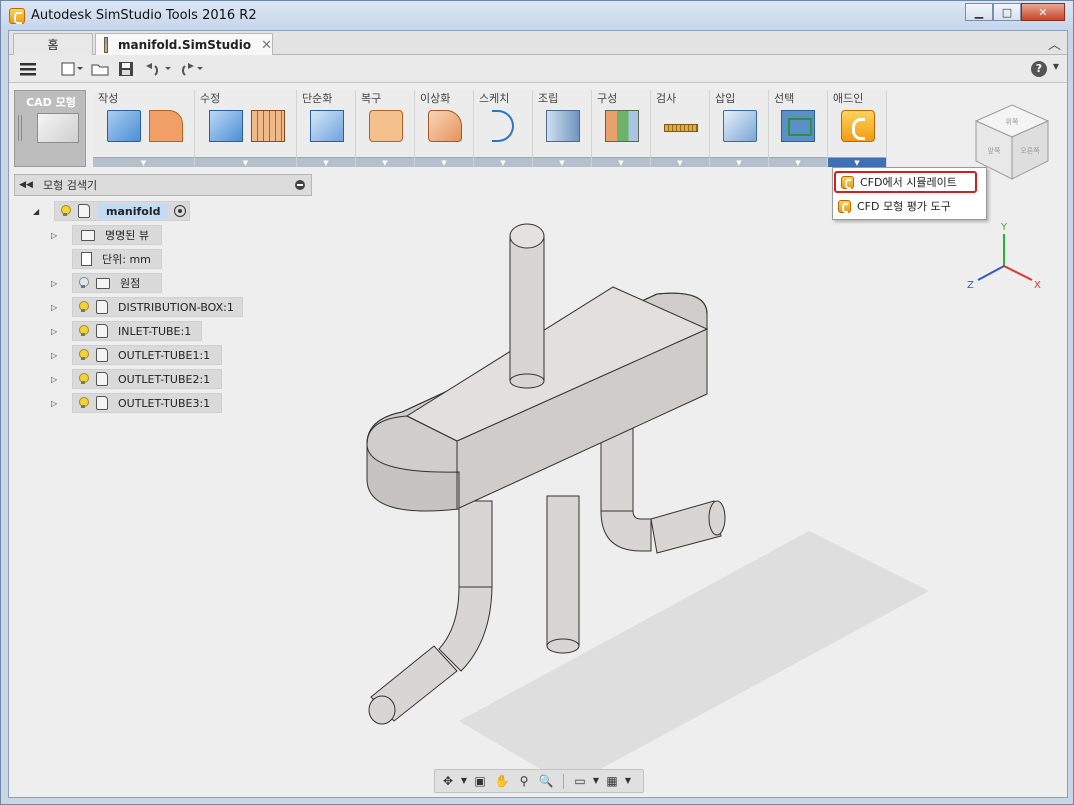  What do you see at coordinates (1004, 227) in the screenshot?
I see `y-axis-label: Y` at bounding box center [1004, 227].